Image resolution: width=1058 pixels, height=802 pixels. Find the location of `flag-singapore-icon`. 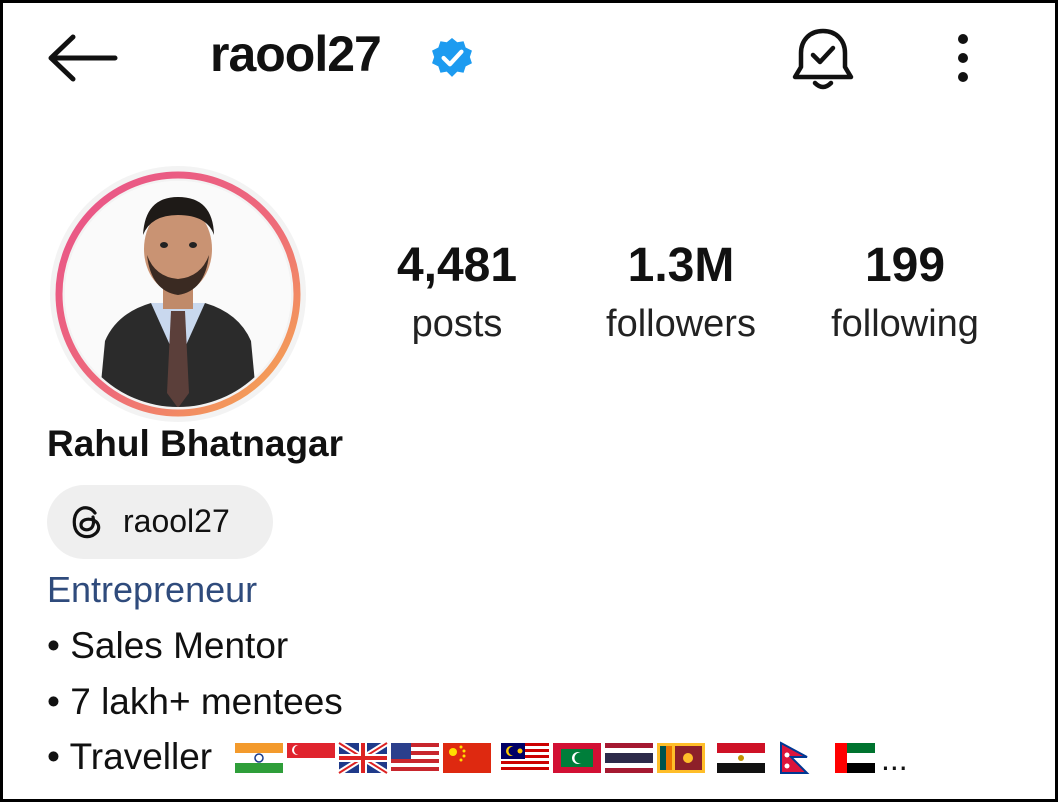

flag-singapore-icon is located at coordinates (311, 758).